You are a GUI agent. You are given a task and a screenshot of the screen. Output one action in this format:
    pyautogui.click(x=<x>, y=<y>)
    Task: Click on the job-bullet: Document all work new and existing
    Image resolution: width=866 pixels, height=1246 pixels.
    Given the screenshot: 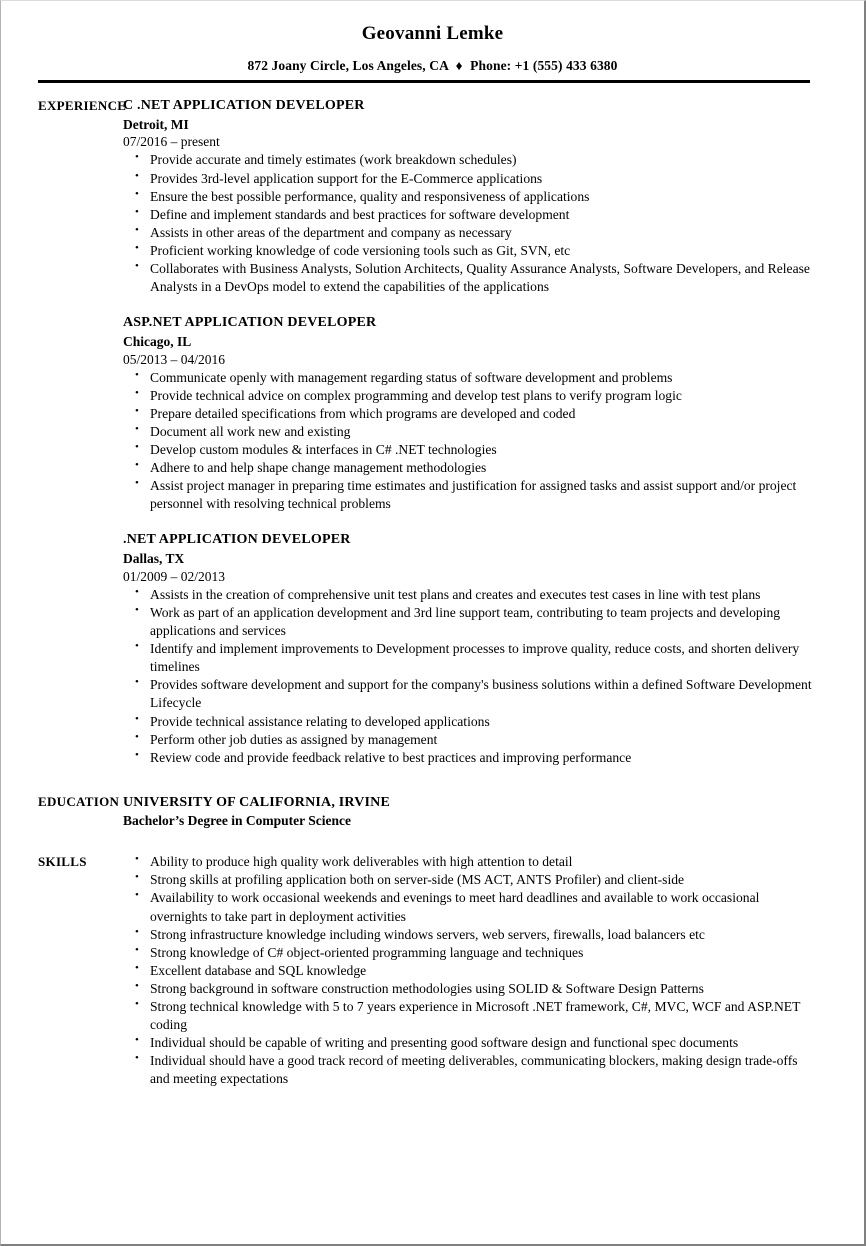 What is the action you would take?
    pyautogui.click(x=468, y=431)
    